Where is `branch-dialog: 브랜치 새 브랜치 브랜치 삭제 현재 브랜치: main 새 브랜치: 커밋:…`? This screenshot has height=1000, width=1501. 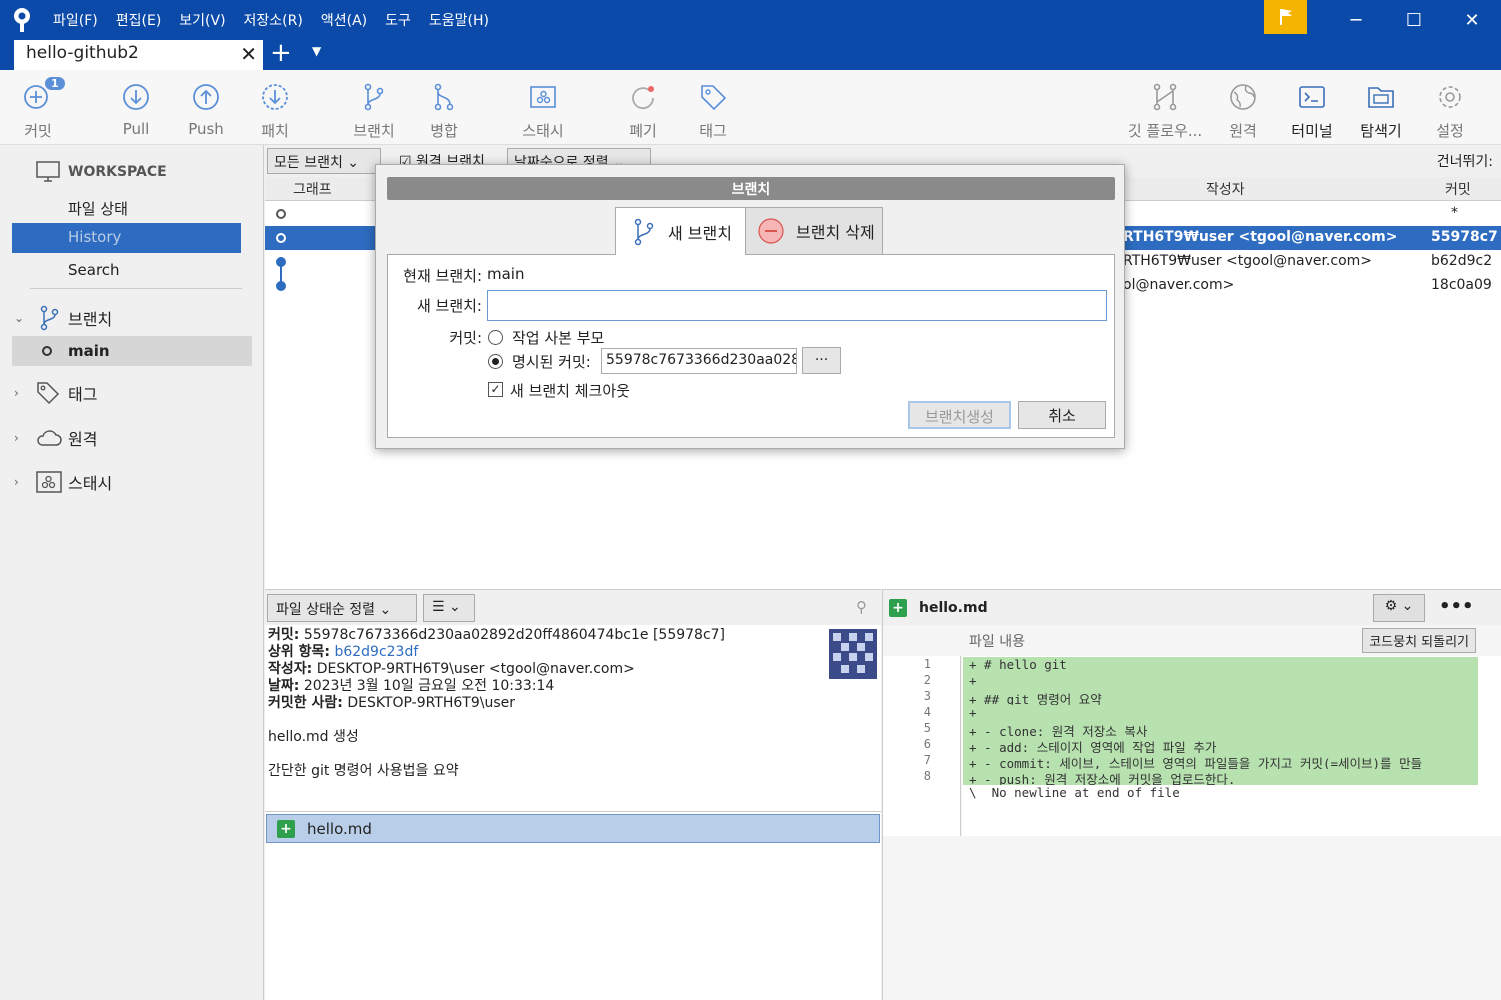 branch-dialog: 브랜치 새 브랜치 브랜치 삭제 현재 브랜치: main 새 브랜치: 커밋:… is located at coordinates (750, 306).